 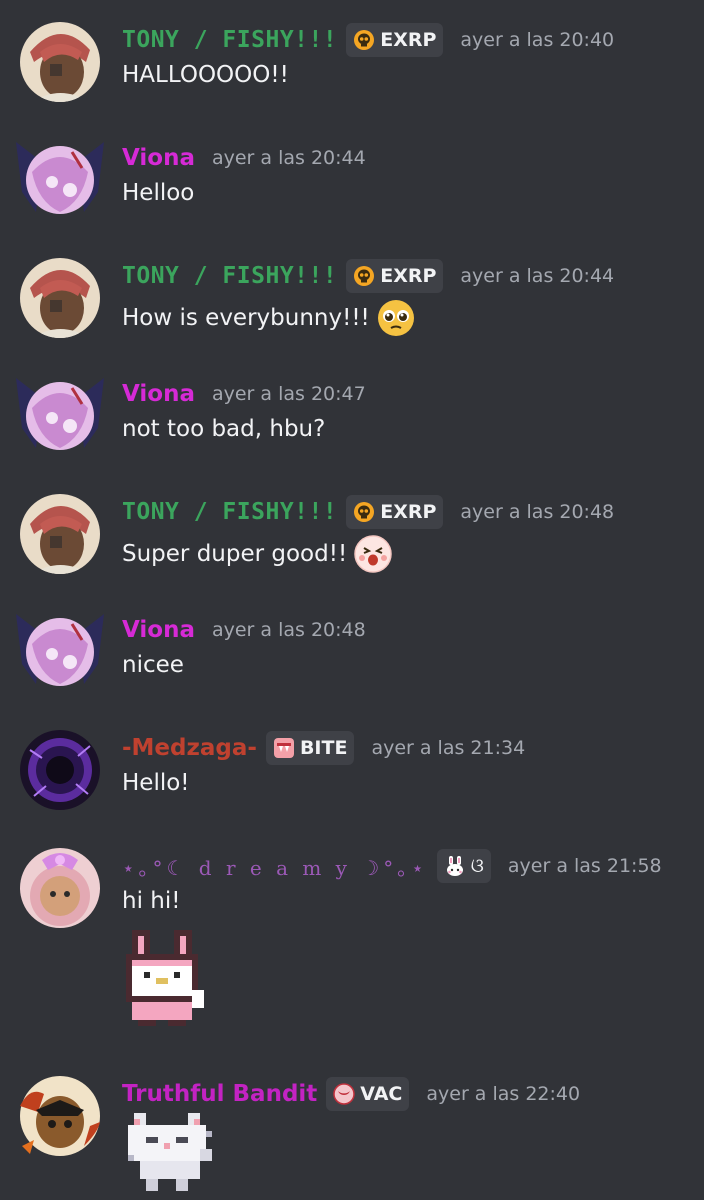 I want to click on message-text: Super duper good!!, so click(x=257, y=554).